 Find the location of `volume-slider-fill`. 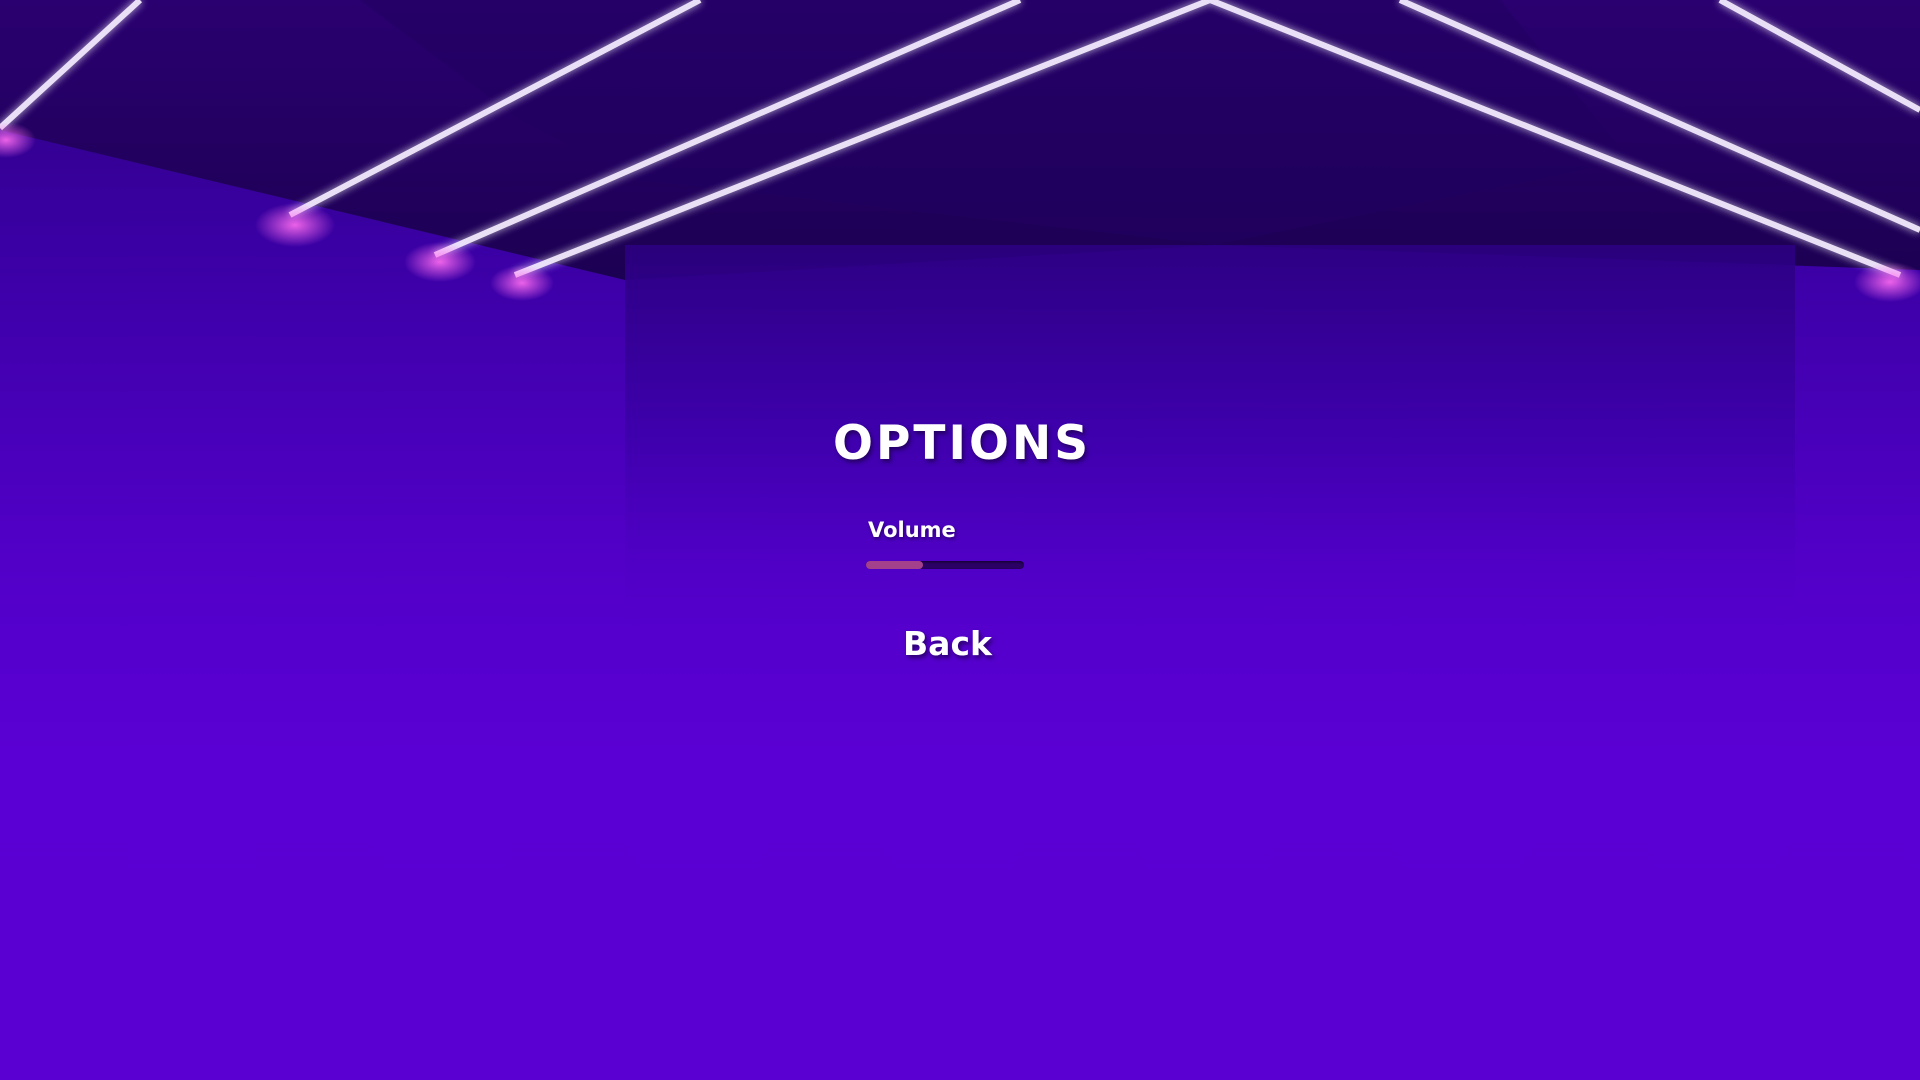

volume-slider-fill is located at coordinates (894, 565).